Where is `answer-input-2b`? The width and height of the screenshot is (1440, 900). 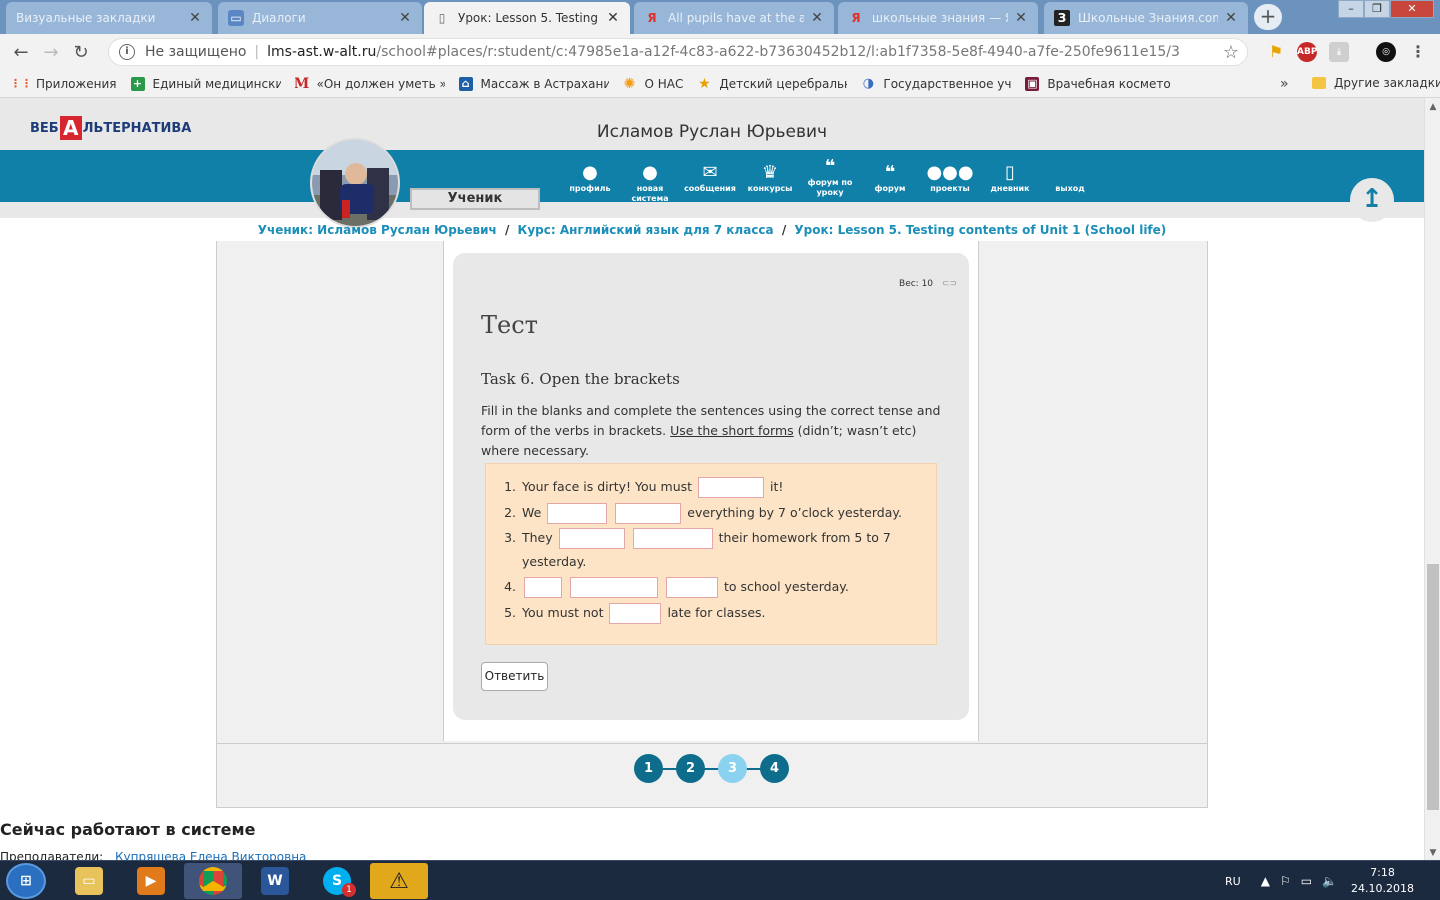
answer-input-2b is located at coordinates (648, 513).